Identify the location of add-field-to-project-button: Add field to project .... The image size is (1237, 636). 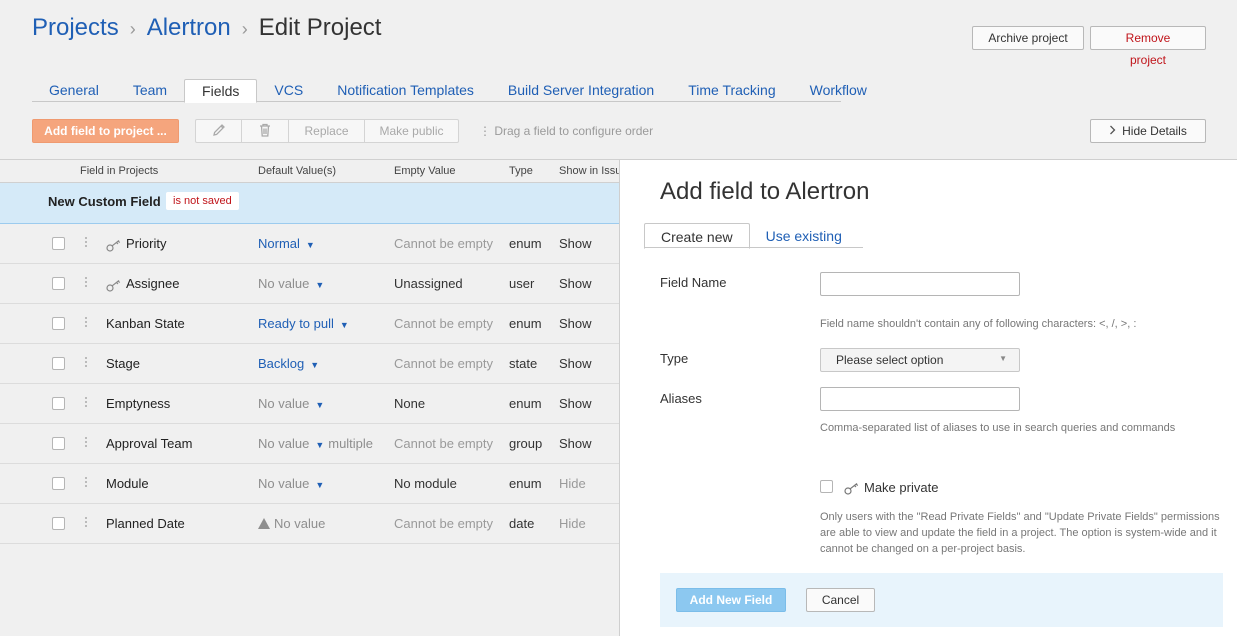
(105, 131).